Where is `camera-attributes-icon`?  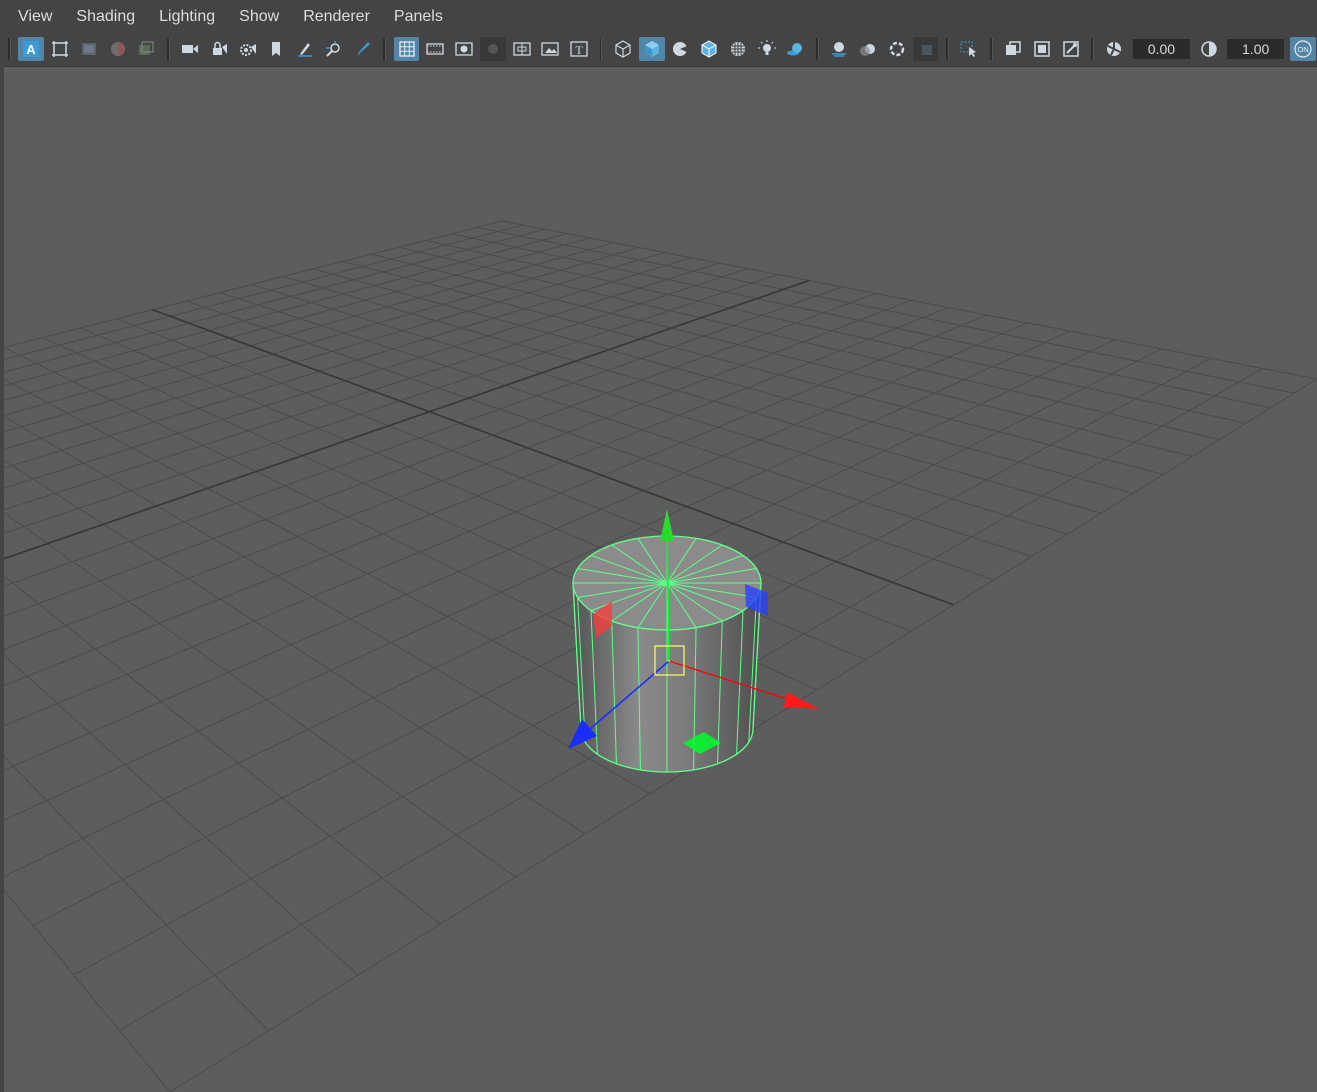 camera-attributes-icon is located at coordinates (60, 49).